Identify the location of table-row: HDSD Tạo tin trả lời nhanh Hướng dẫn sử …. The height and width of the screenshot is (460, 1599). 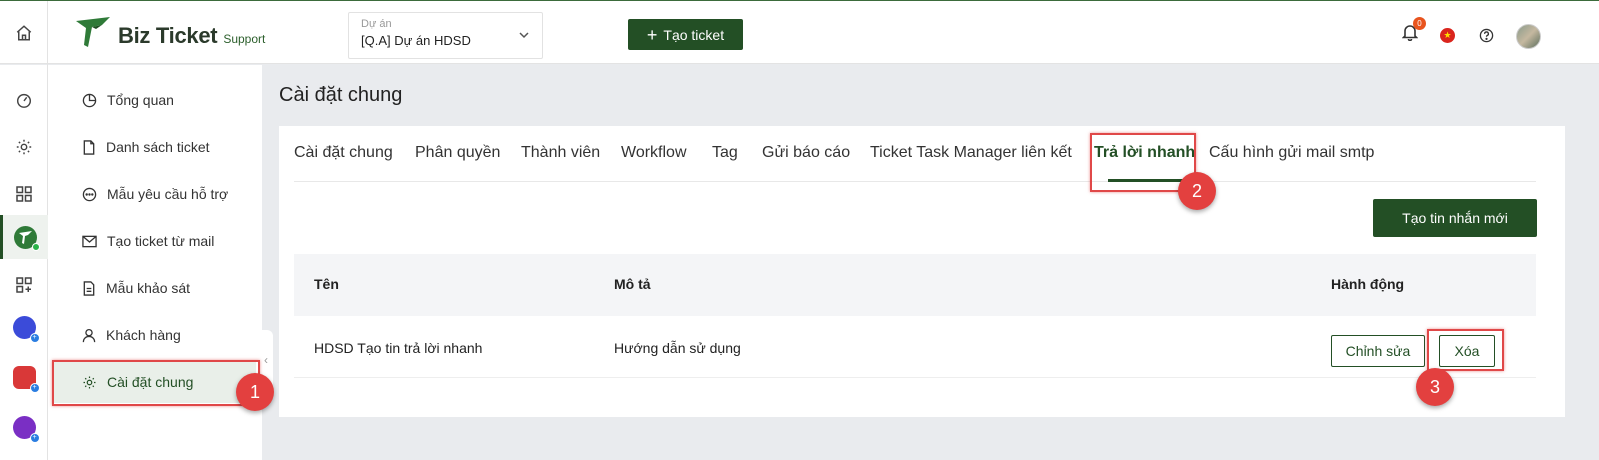
(915, 347).